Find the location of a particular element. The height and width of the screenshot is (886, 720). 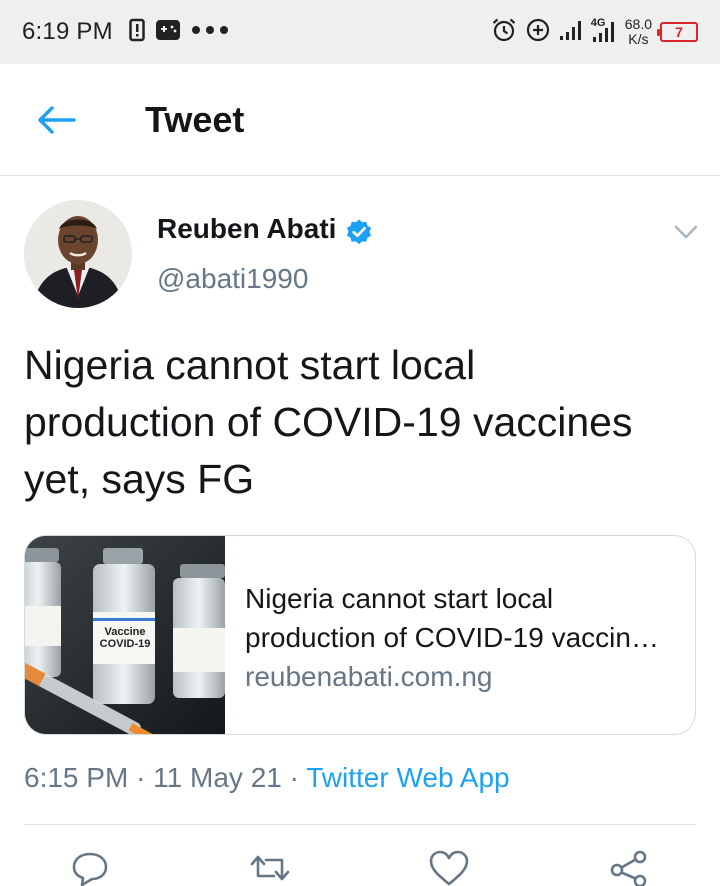

tweet-source-link: Twitter Web App is located at coordinates (407, 777).